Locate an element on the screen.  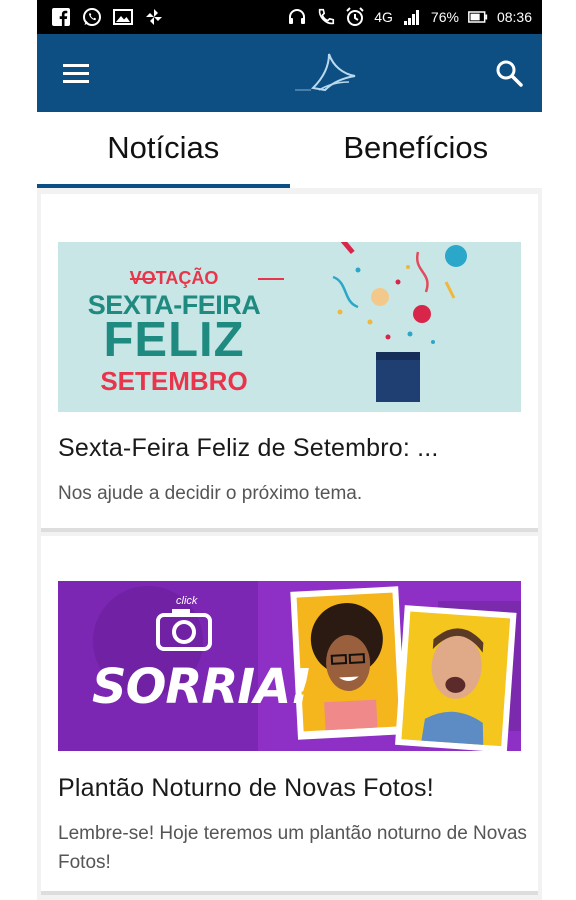
status-bar: 4G 76% 08:36 is located at coordinates (289, 17).